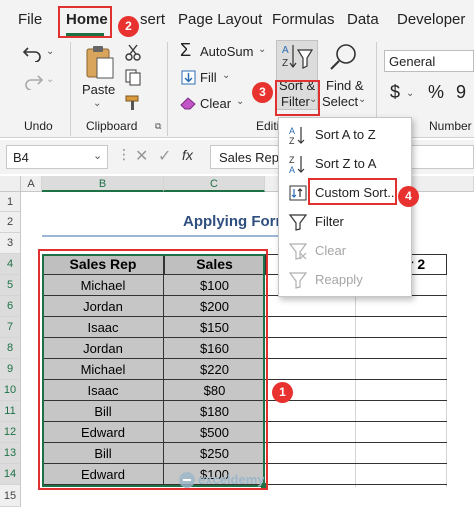  What do you see at coordinates (282, 392) in the screenshot?
I see `step-badge-1: 1` at bounding box center [282, 392].